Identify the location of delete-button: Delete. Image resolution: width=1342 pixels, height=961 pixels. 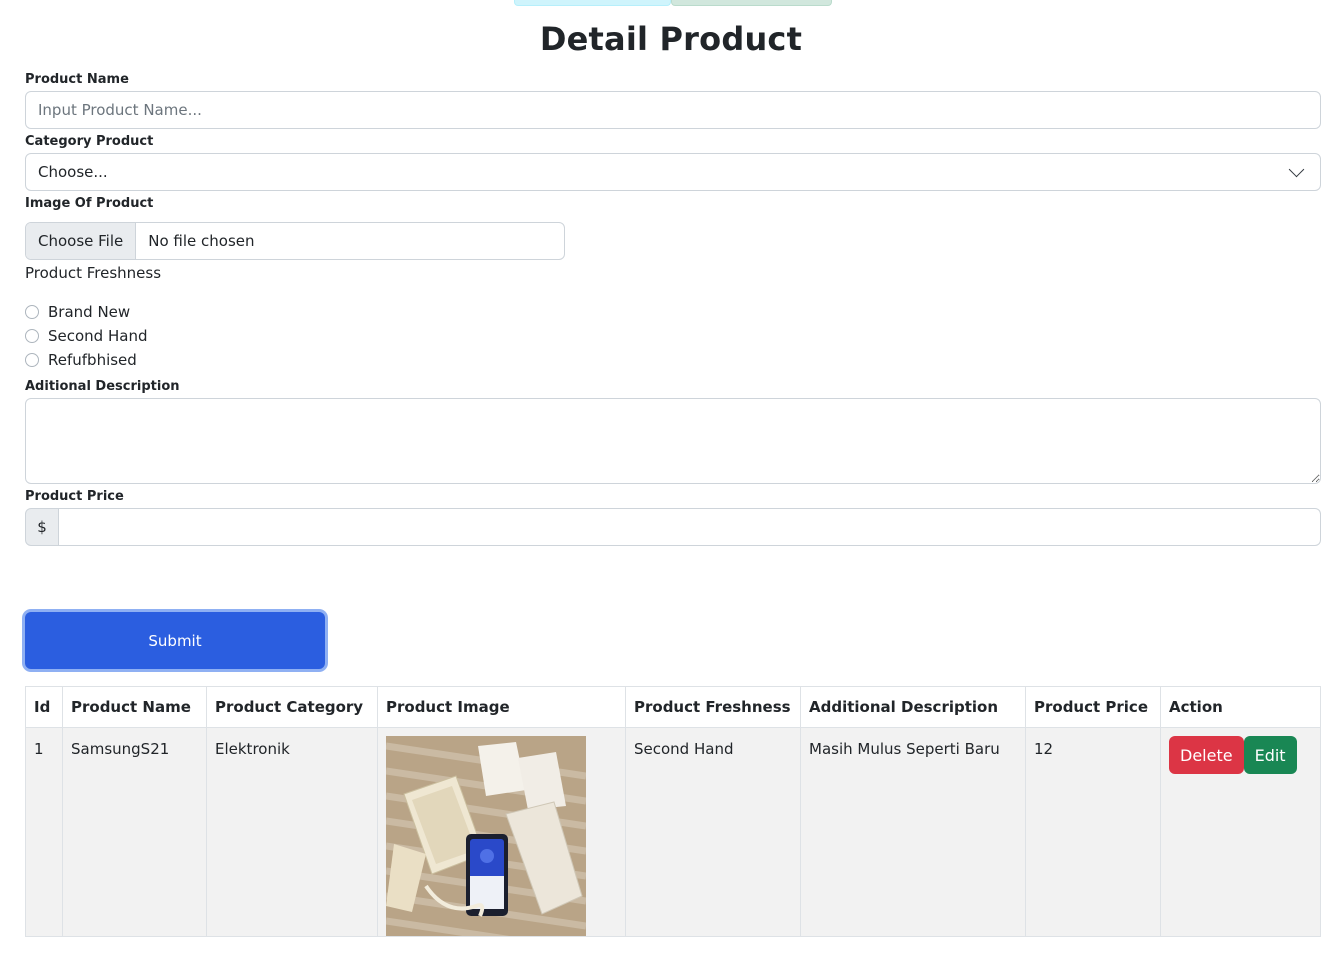
(1206, 755).